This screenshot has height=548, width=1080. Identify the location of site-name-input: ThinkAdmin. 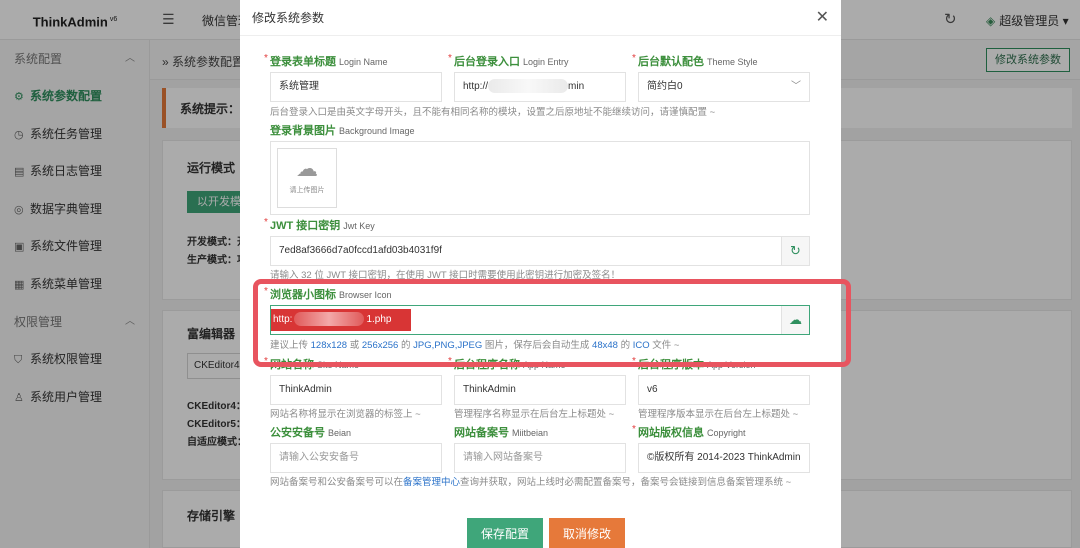
(356, 390).